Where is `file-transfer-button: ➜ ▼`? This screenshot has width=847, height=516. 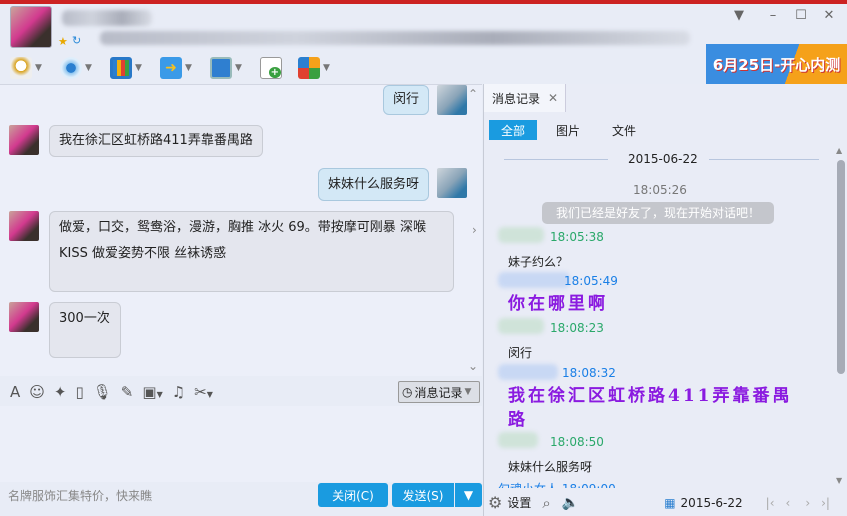 file-transfer-button: ➜ ▼ is located at coordinates (176, 68).